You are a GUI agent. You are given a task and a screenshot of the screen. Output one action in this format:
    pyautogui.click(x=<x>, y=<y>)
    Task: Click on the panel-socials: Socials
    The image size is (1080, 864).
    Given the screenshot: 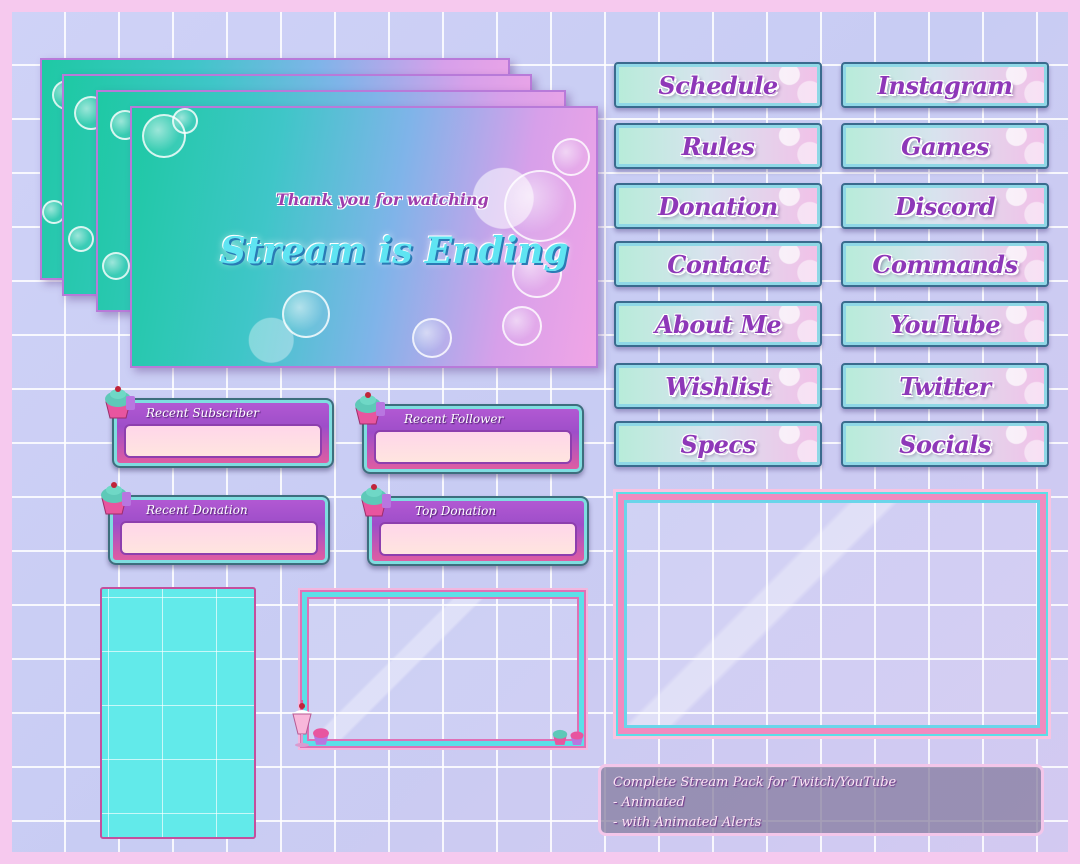 What is the action you would take?
    pyautogui.click(x=945, y=444)
    